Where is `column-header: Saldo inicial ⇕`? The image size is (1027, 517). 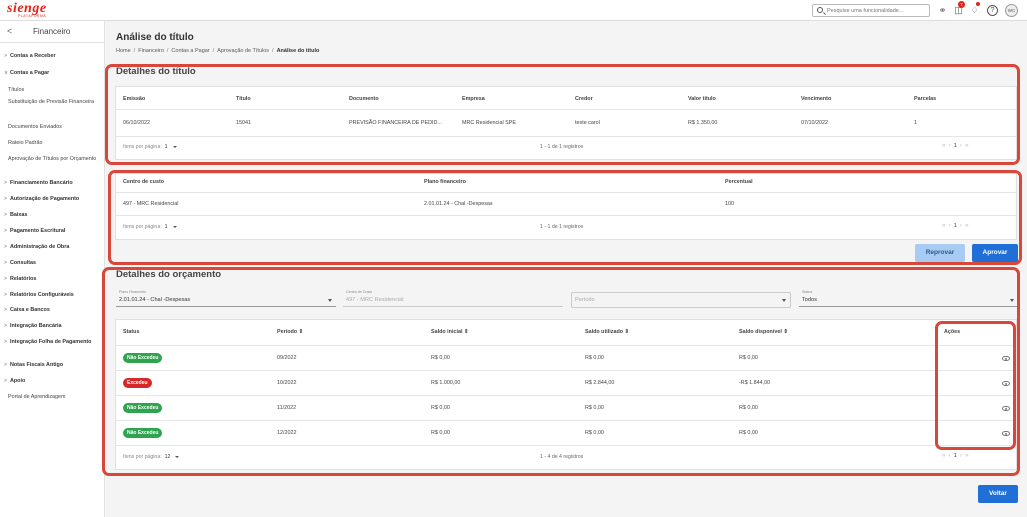
column-header: Saldo inicial ⇕ is located at coordinates (449, 332).